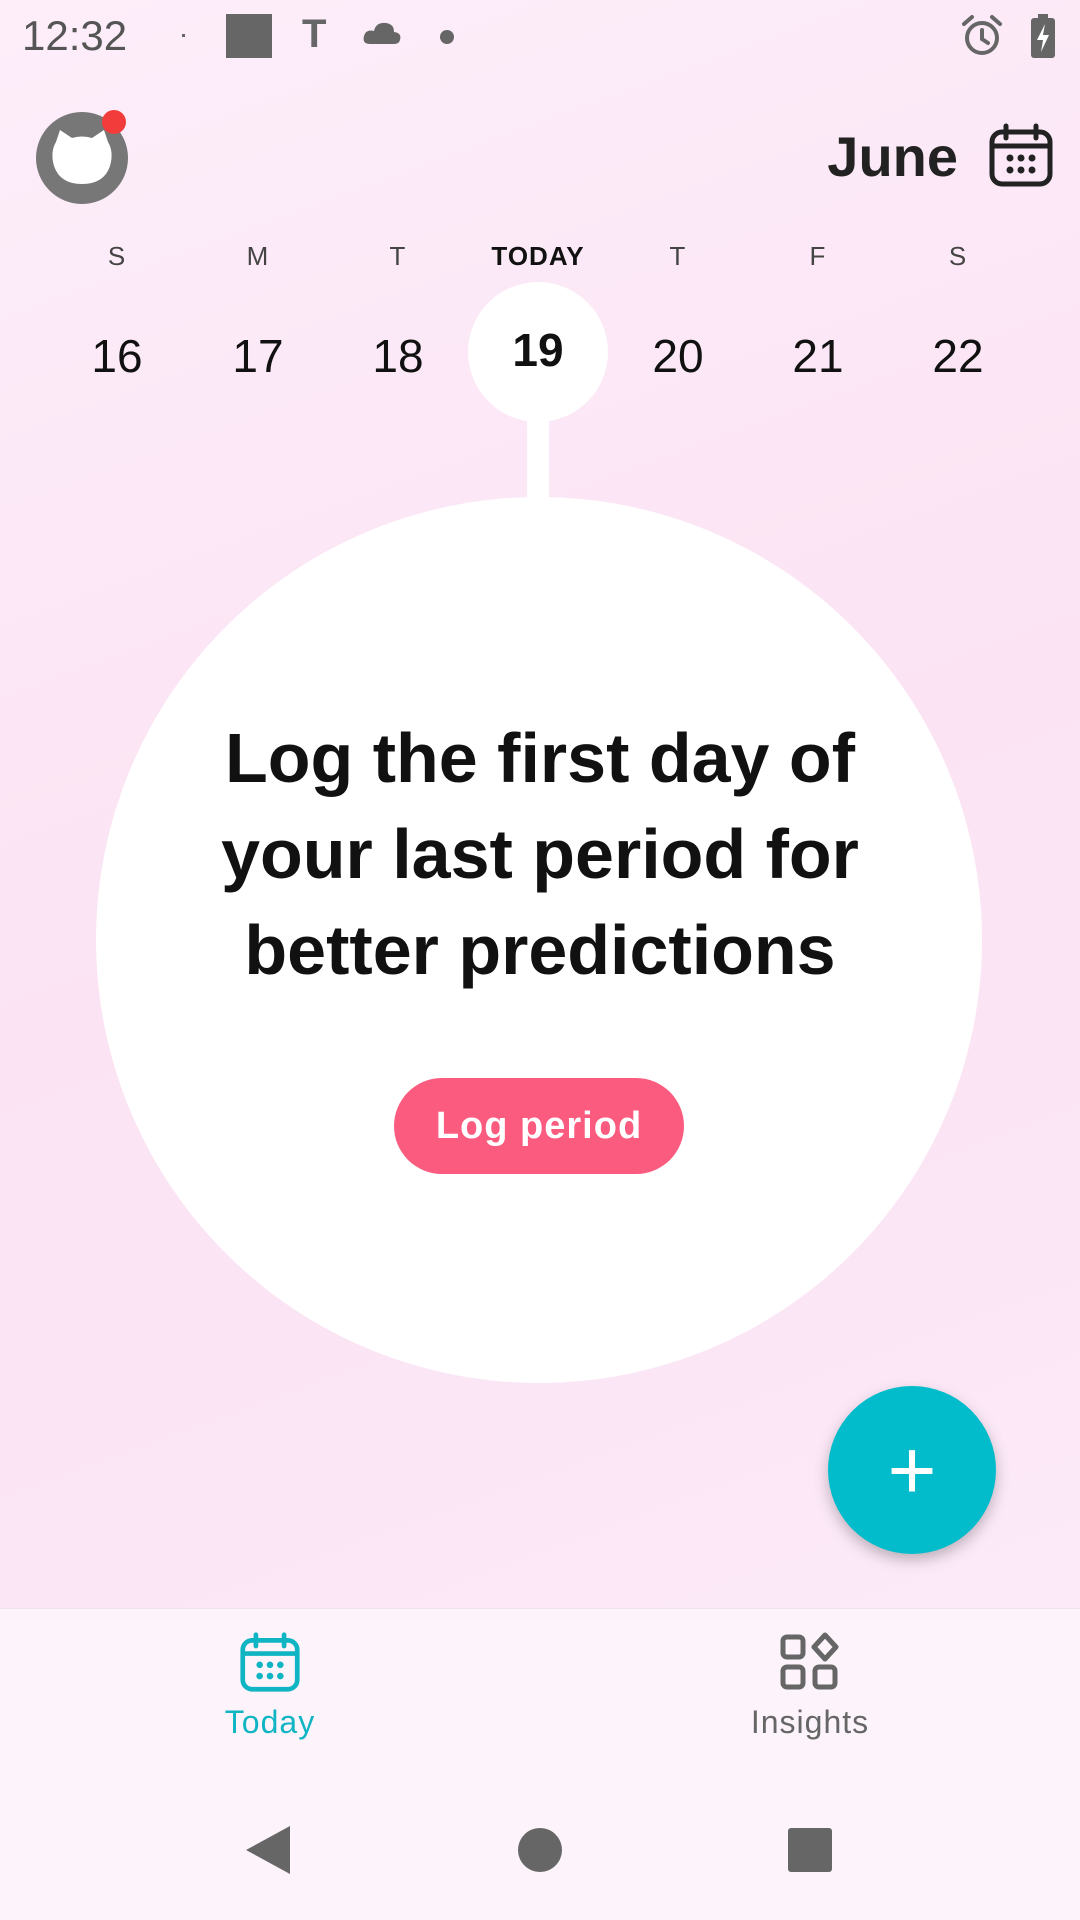 This screenshot has height=1920, width=1080. I want to click on today-label: TODAY, so click(538, 256).